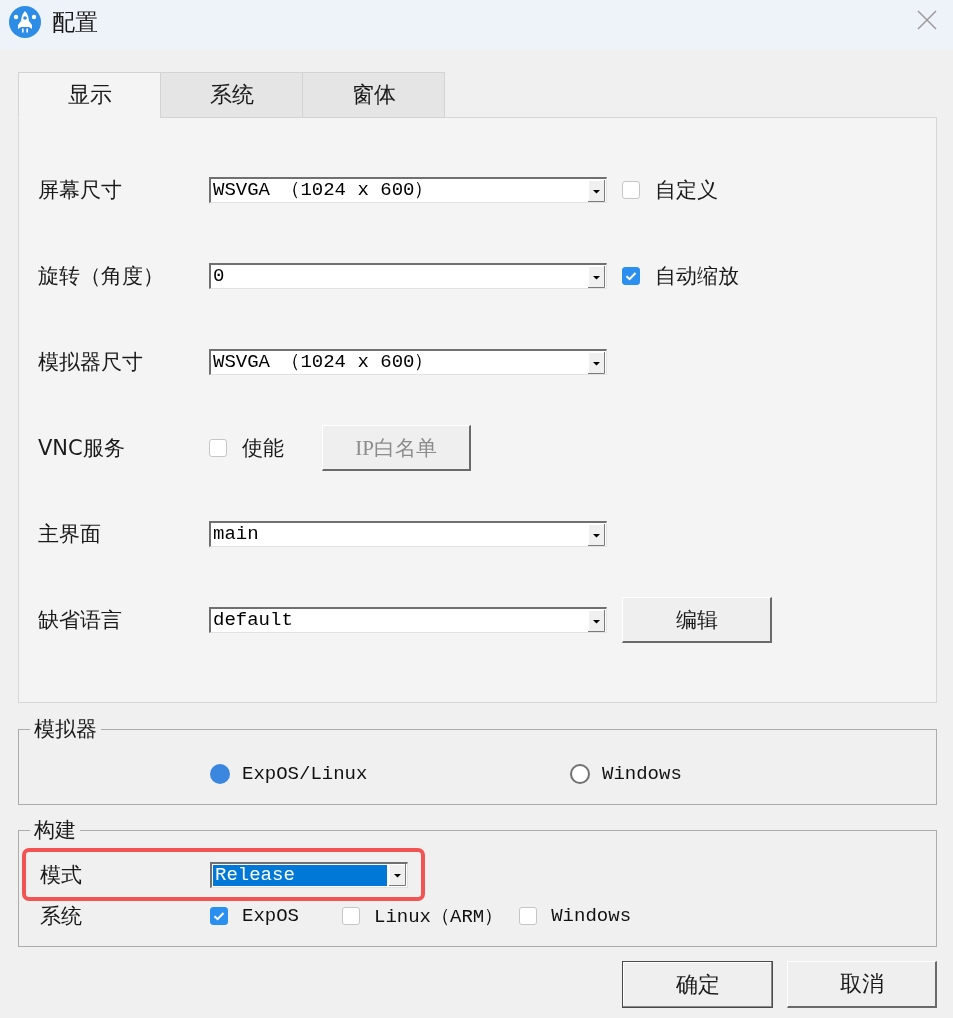 The width and height of the screenshot is (953, 1018). What do you see at coordinates (80, 190) in the screenshot?
I see `field-label: 屏幕尺寸` at bounding box center [80, 190].